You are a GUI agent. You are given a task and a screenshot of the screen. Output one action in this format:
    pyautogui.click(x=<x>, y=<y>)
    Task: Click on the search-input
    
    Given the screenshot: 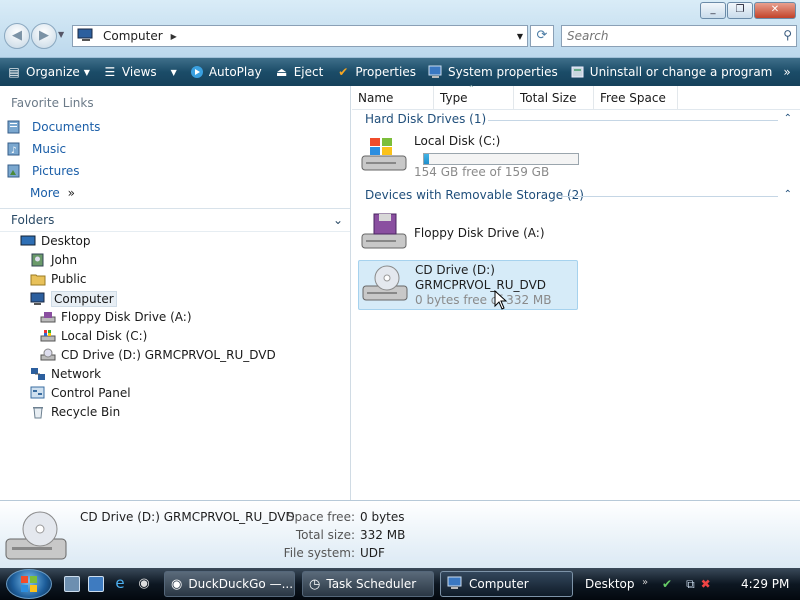 What is the action you would take?
    pyautogui.click(x=662, y=36)
    